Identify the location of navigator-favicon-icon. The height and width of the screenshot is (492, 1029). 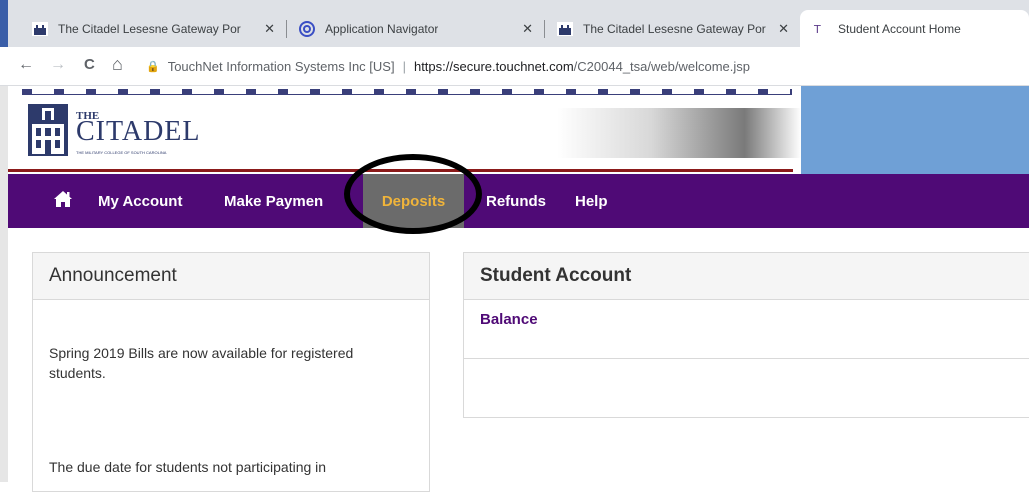
(307, 28).